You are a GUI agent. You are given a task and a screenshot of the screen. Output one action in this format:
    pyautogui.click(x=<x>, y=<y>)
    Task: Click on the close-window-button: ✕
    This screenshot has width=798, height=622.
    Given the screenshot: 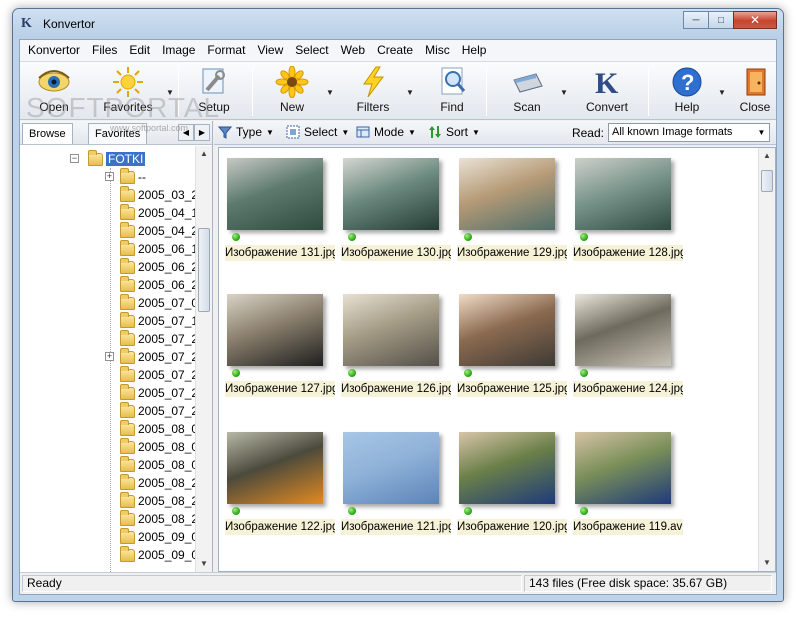 What is the action you would take?
    pyautogui.click(x=755, y=20)
    